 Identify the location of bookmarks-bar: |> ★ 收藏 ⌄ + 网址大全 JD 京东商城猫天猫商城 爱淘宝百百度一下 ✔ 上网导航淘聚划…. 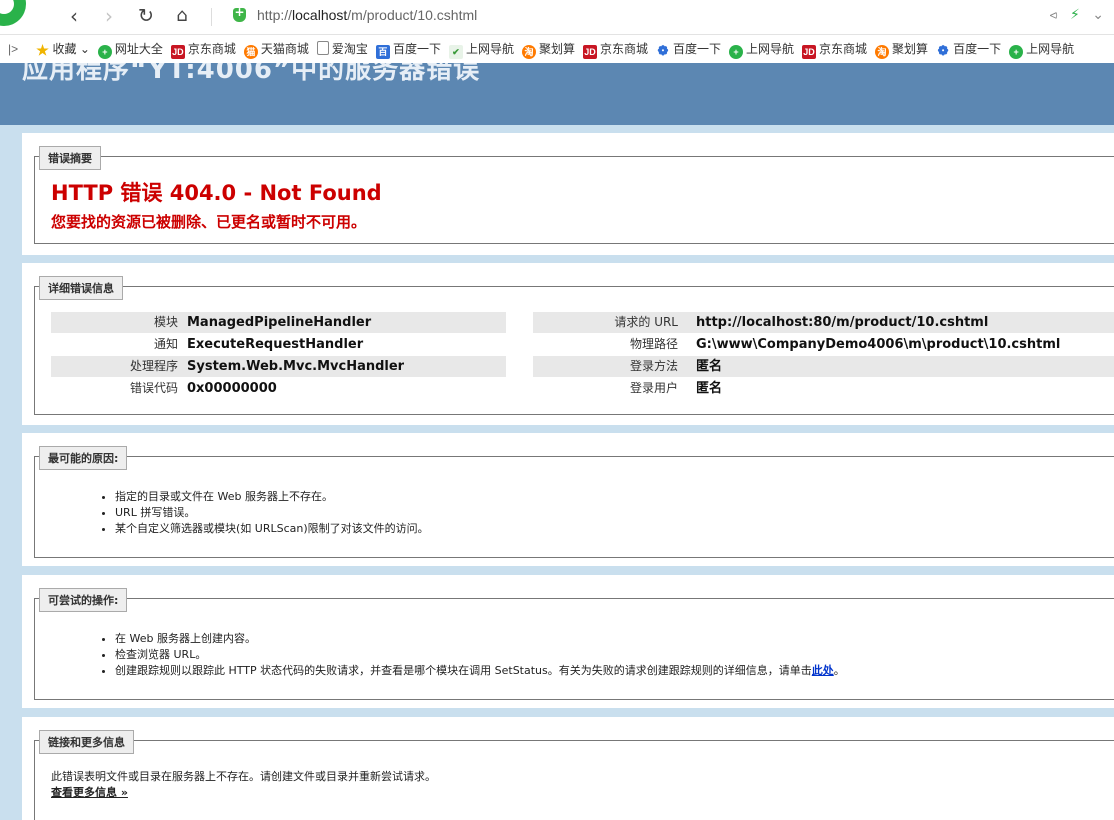
(557, 49).